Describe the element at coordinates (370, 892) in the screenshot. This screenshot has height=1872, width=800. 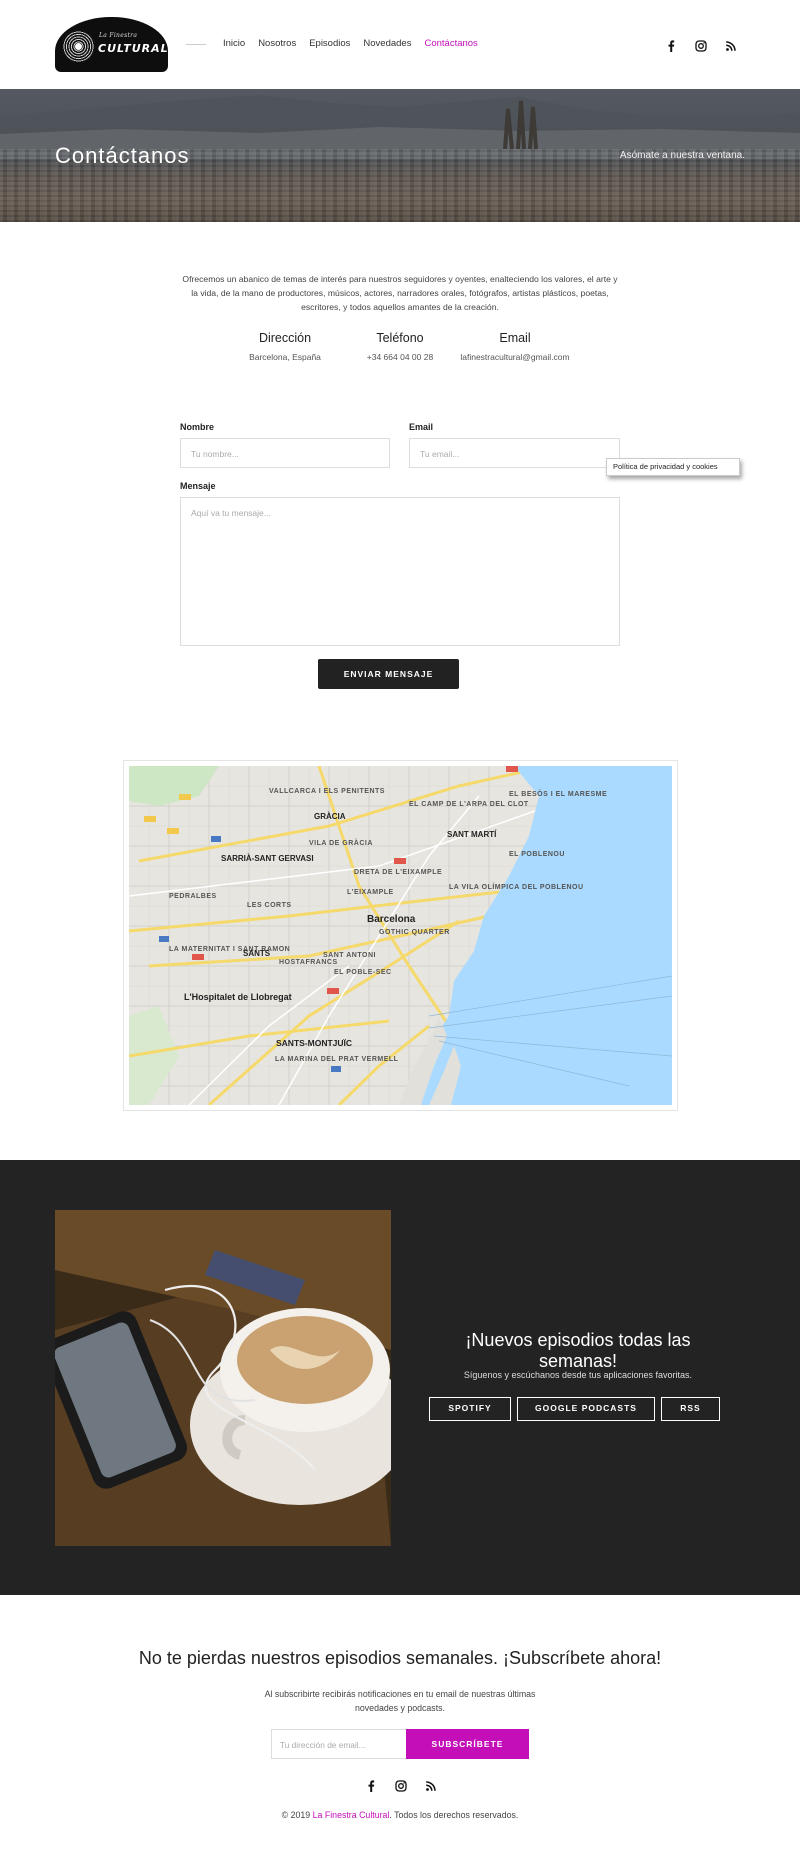
I see `map-label: L'EIXAMPLE` at that location.